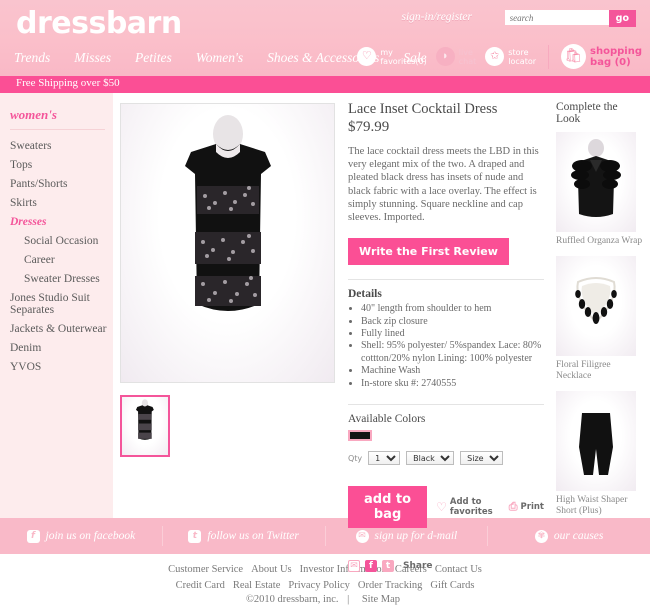 The width and height of the screenshot is (650, 609). What do you see at coordinates (33, 536) in the screenshot?
I see `social-icon: f` at bounding box center [33, 536].